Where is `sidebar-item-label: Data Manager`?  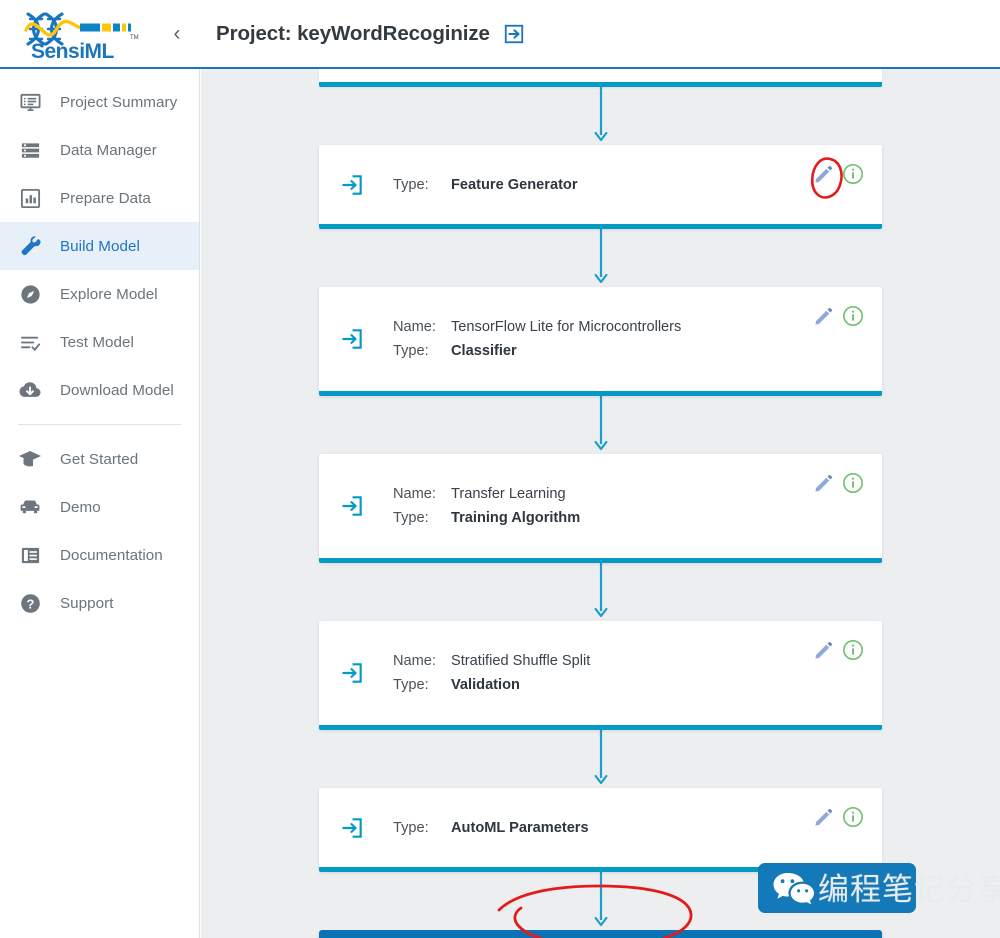 sidebar-item-label: Data Manager is located at coordinates (108, 150).